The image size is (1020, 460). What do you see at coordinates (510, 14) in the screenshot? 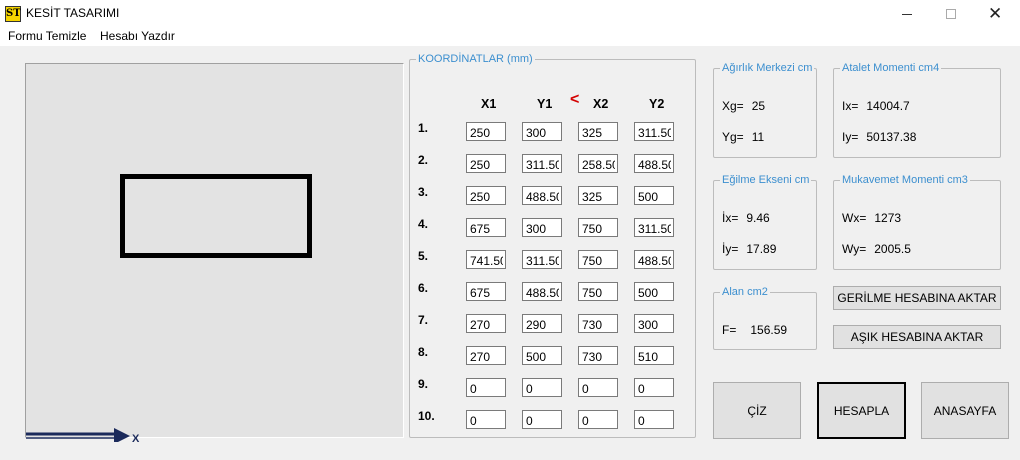
I see `title-bar: ST KESİT TASARIMI ✕` at bounding box center [510, 14].